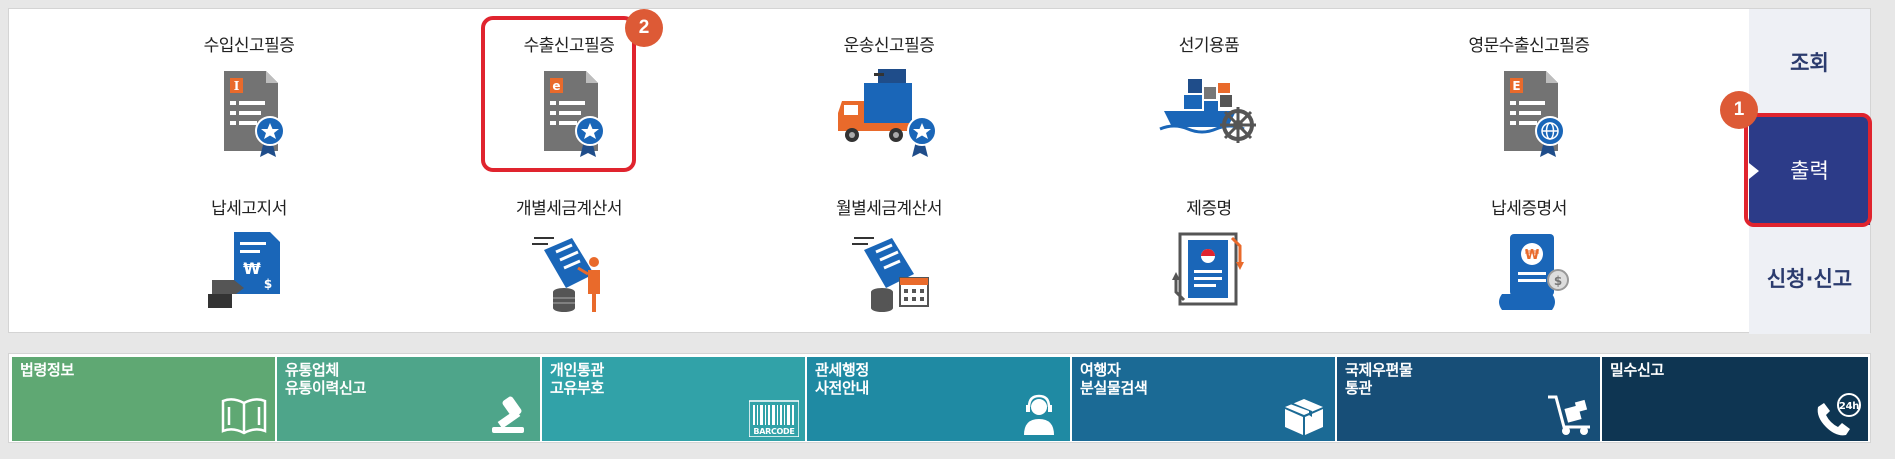 The width and height of the screenshot is (1895, 459). I want to click on svg-text: E, so click(1516, 86).